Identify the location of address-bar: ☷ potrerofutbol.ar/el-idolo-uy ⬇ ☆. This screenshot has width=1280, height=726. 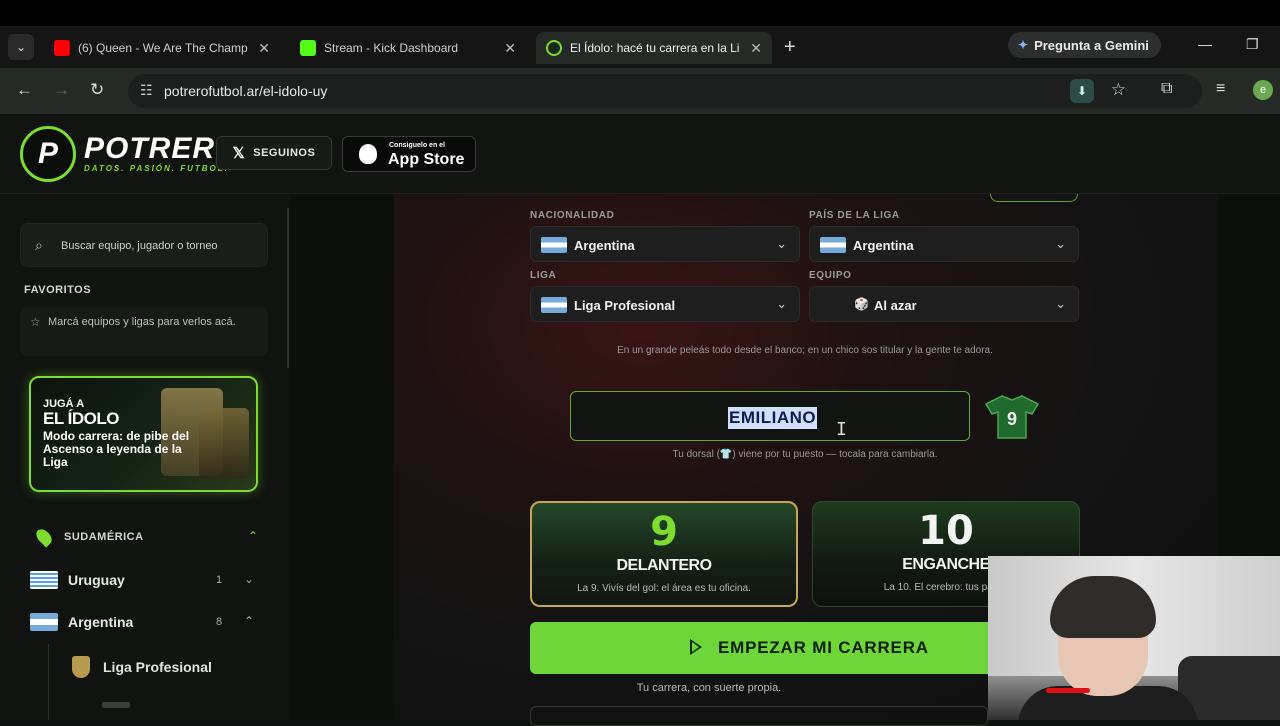
(665, 91).